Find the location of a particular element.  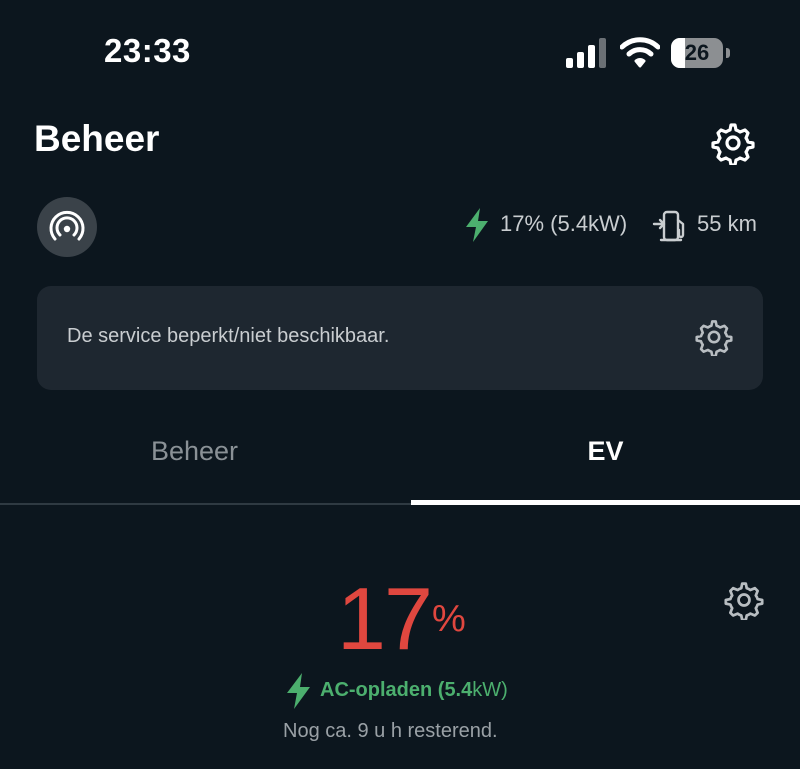

battery-indicator: 26 is located at coordinates (701, 53).